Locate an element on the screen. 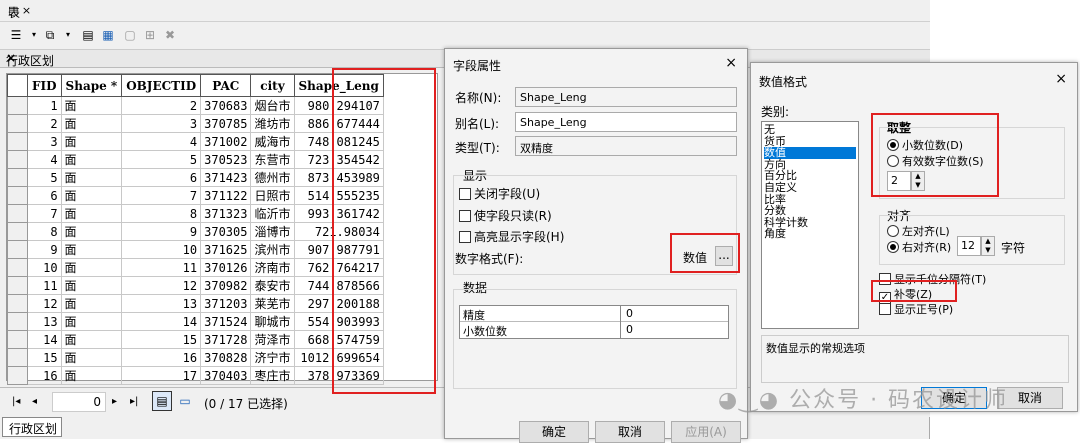  table-cell: 371625 is located at coordinates (226, 249).